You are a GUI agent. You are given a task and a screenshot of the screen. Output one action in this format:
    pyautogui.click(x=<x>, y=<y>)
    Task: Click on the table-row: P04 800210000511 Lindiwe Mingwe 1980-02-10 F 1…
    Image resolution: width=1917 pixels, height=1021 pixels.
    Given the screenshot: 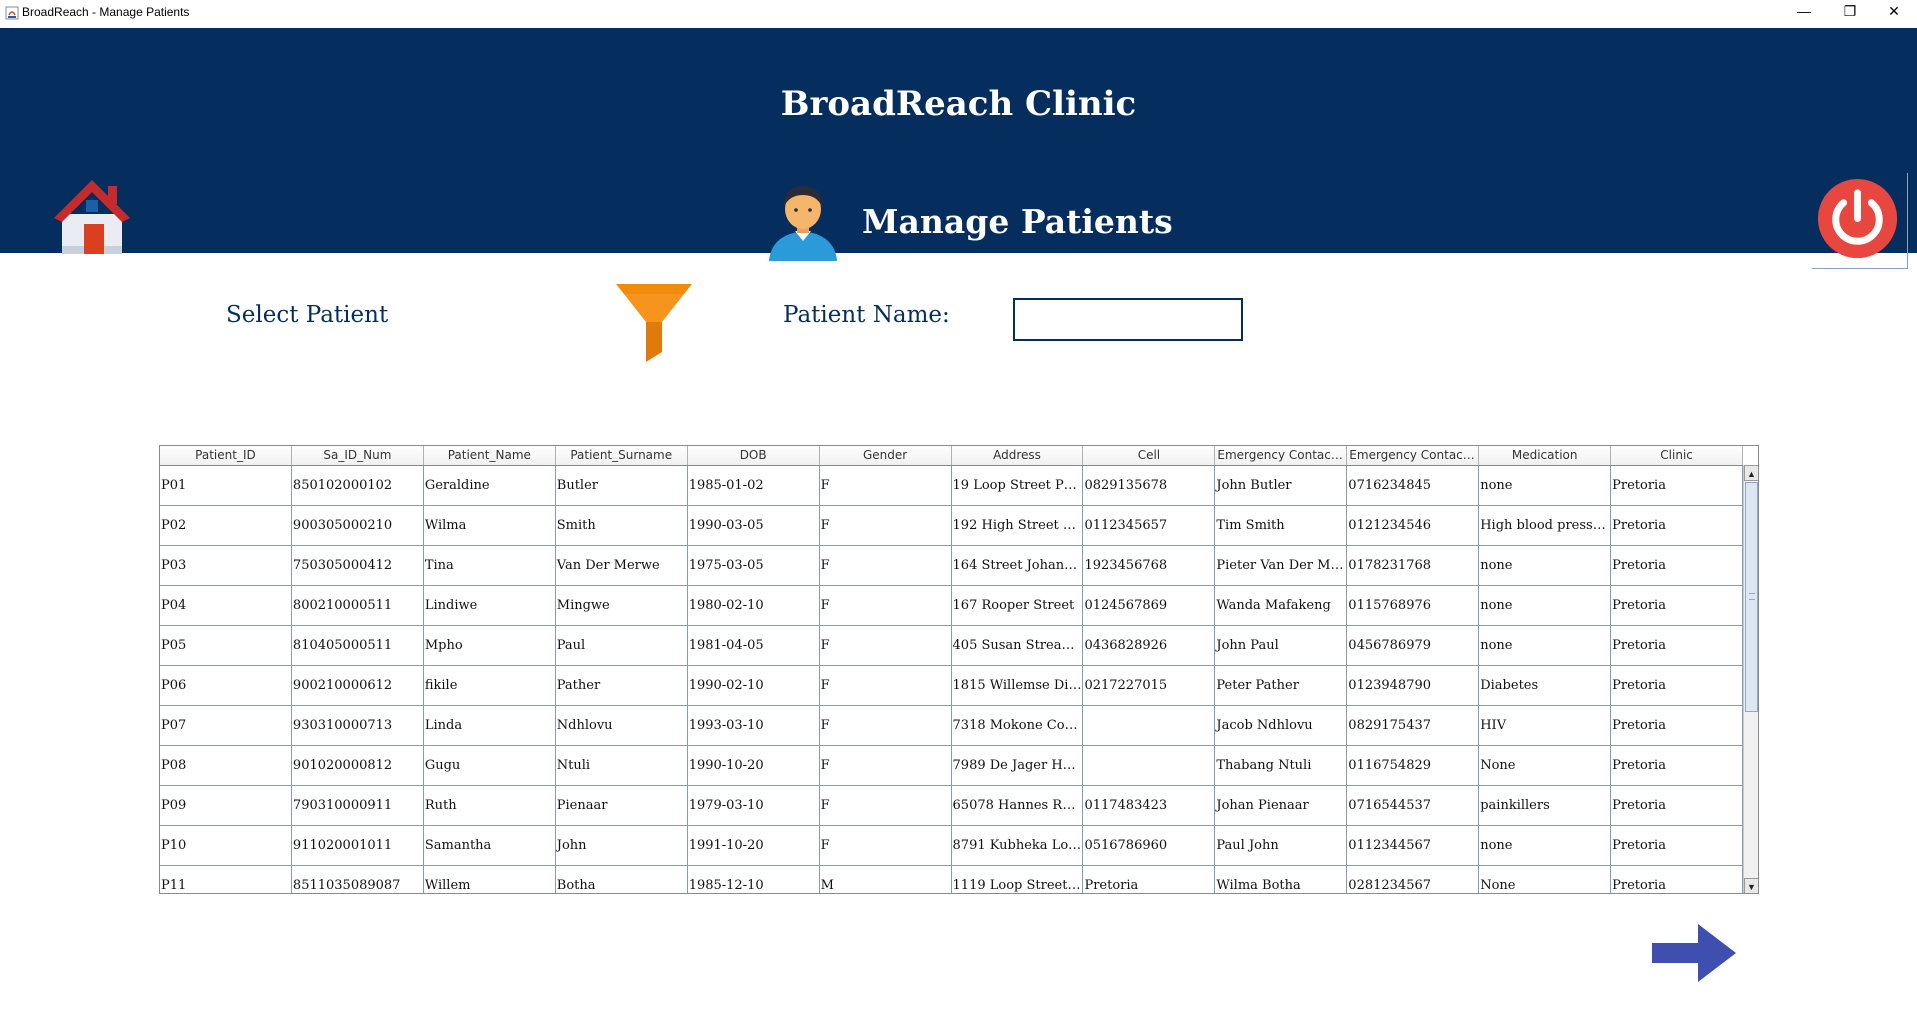 What is the action you would take?
    pyautogui.click(x=952, y=606)
    